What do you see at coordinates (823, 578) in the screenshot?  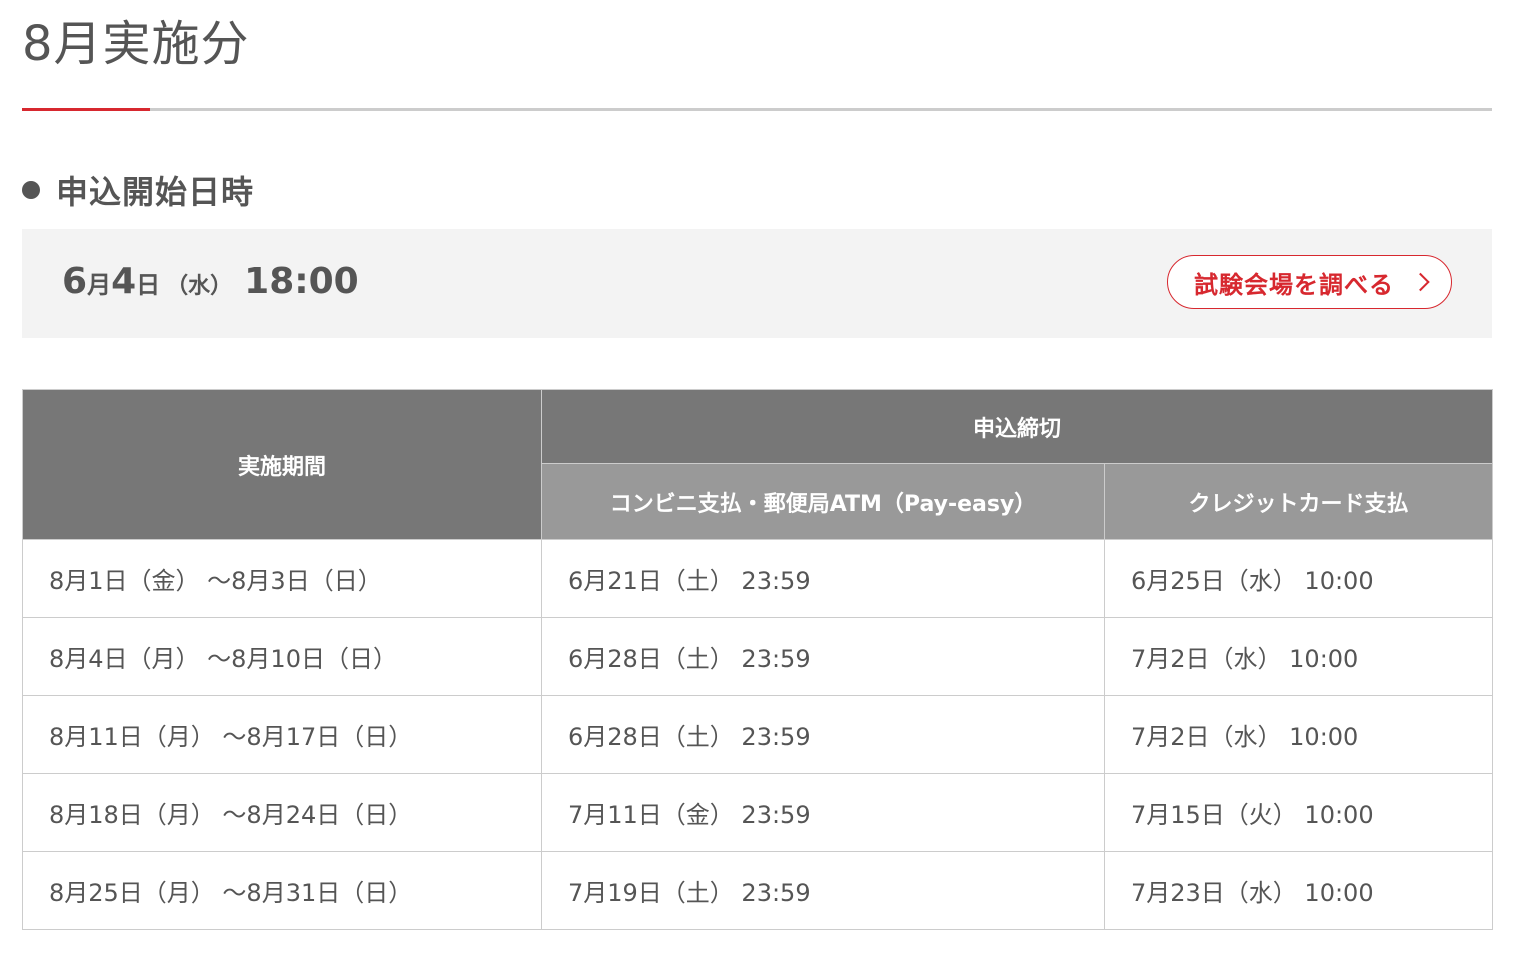 I see `cell-convenience: 6月21日（土） 23:59` at bounding box center [823, 578].